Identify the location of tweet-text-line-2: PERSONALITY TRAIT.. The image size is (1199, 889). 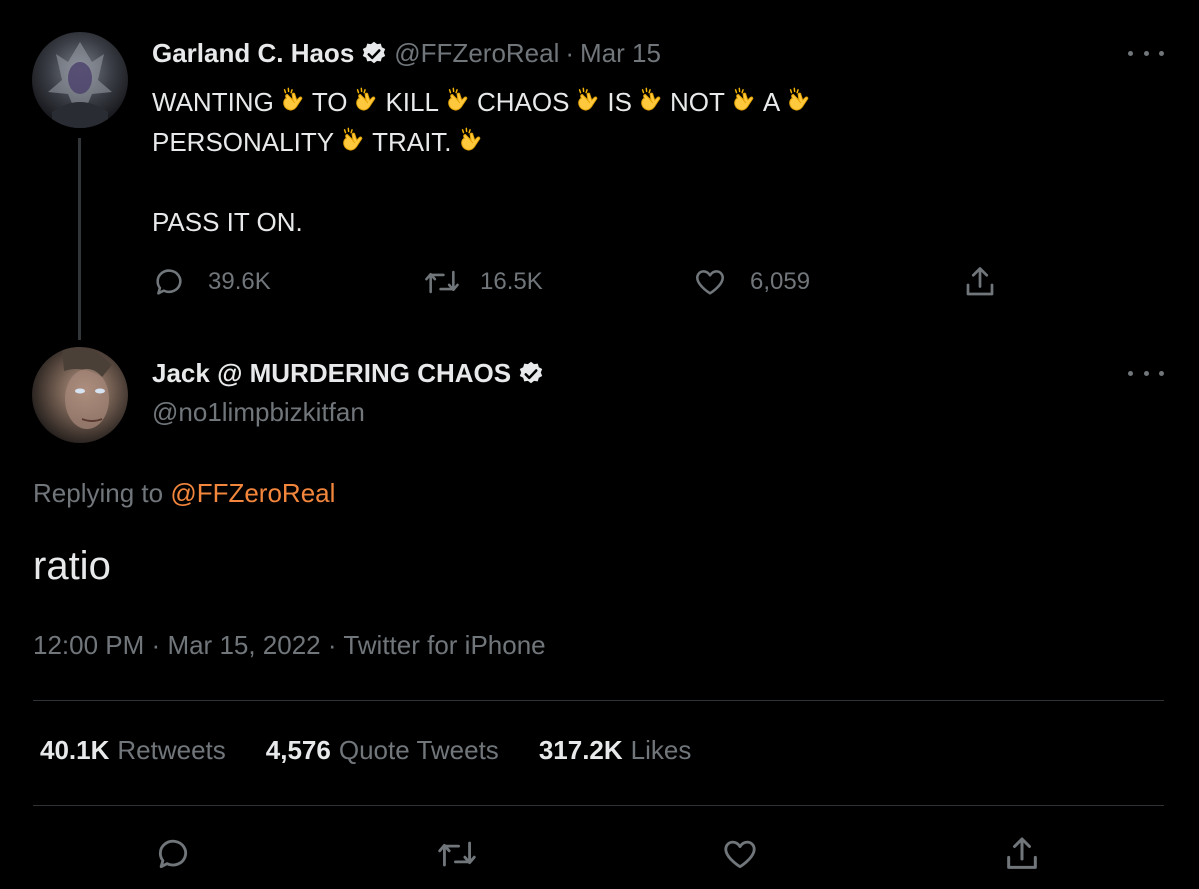
(321, 142).